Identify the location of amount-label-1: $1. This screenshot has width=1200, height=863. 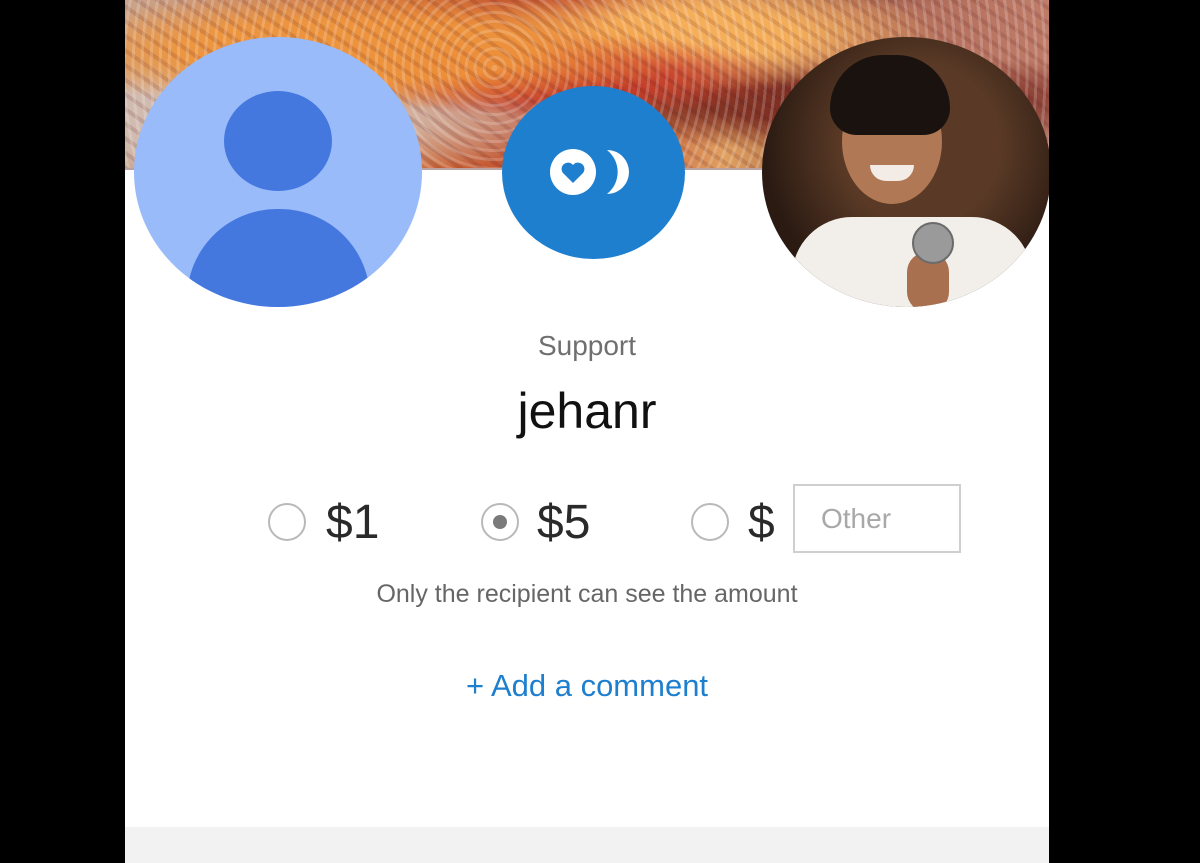
(352, 523).